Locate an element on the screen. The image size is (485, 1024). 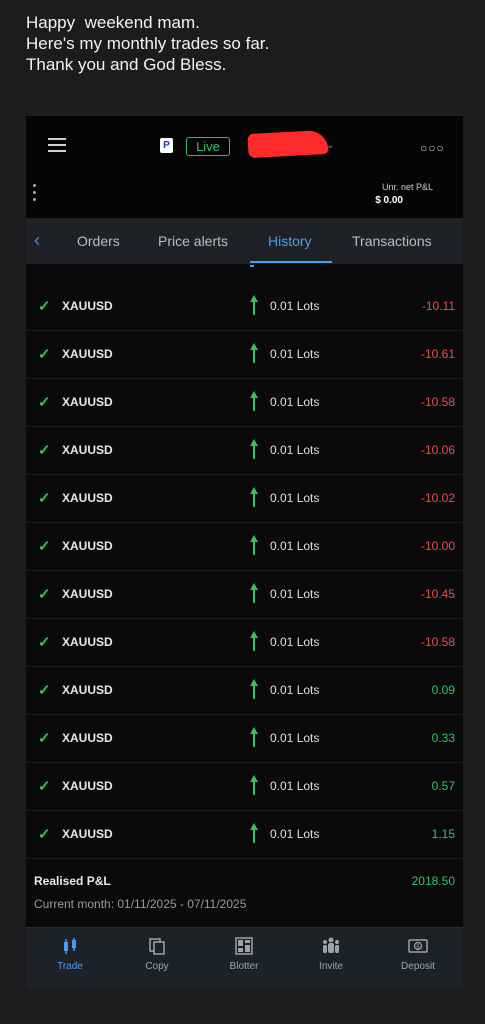
unrealised-pnl-label: Unr. net P&L is located at coordinates (407, 187).